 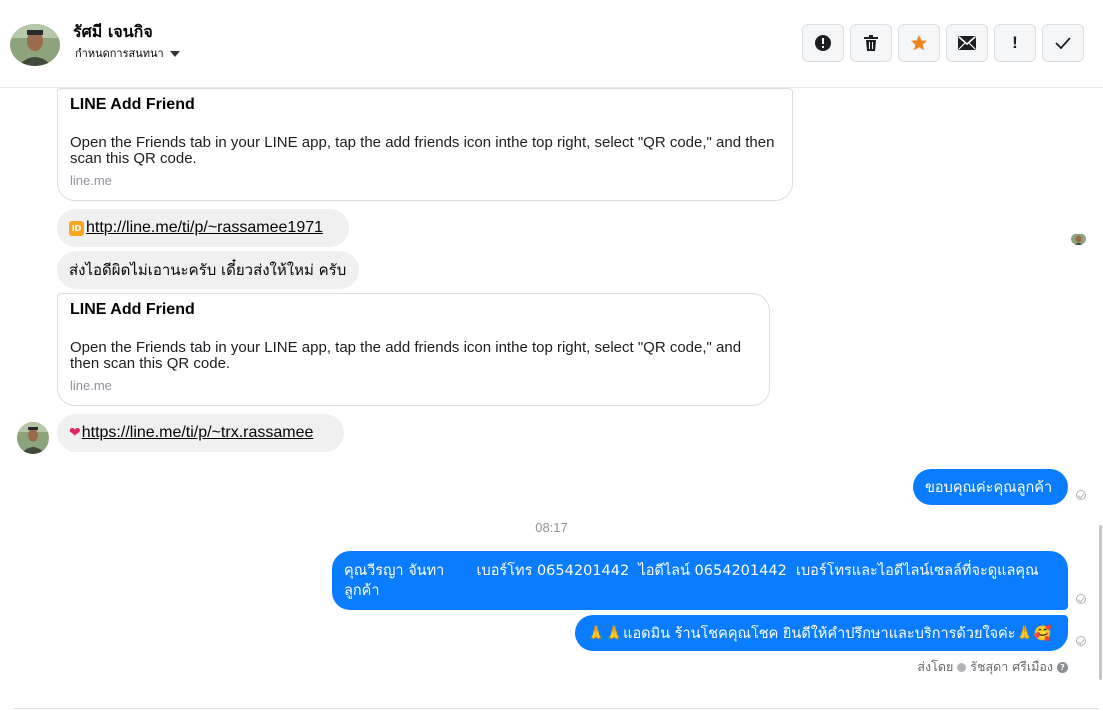 I want to click on mark-done-button, so click(x=1063, y=43).